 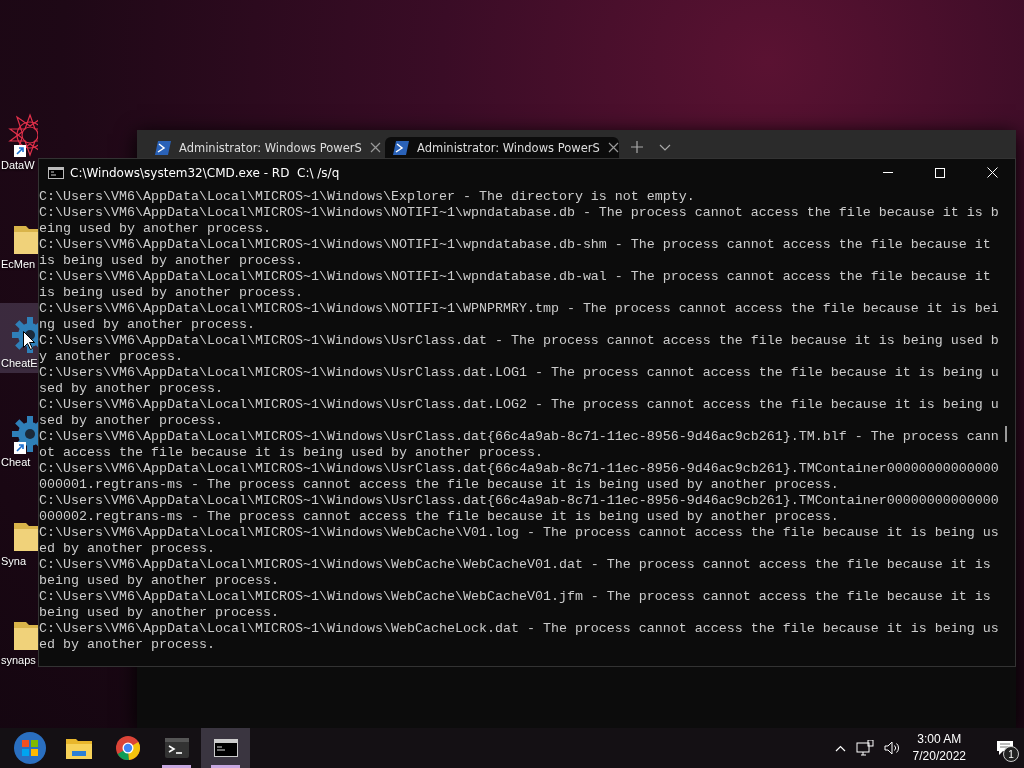 What do you see at coordinates (18, 264) in the screenshot?
I see `desktop-icon-label: EcMen` at bounding box center [18, 264].